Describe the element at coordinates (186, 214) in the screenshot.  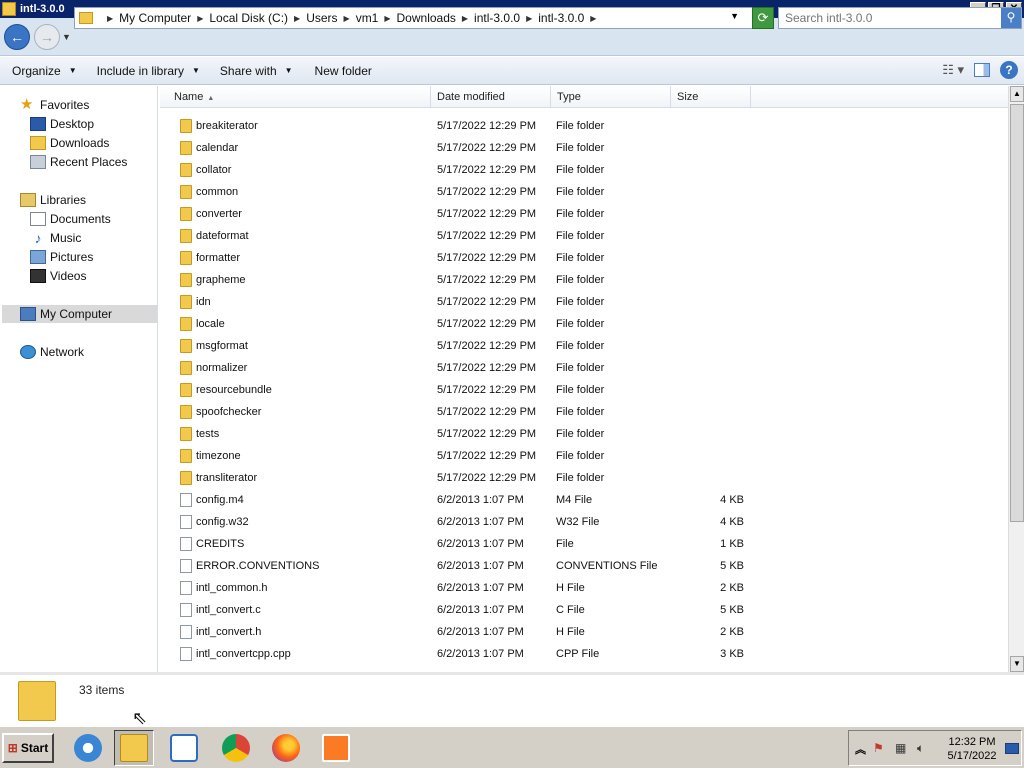
I see `folder-icon` at that location.